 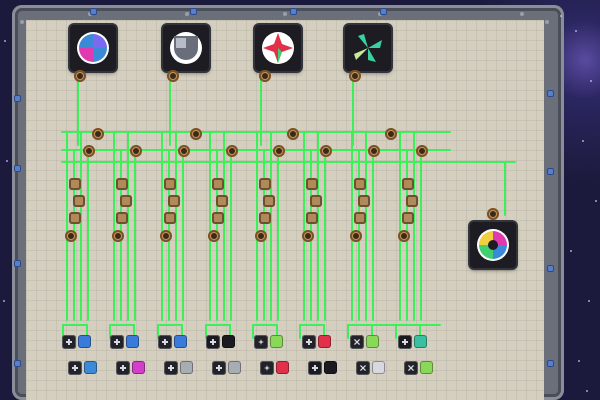 I want to click on star-red-green-icon, so click(x=278, y=48).